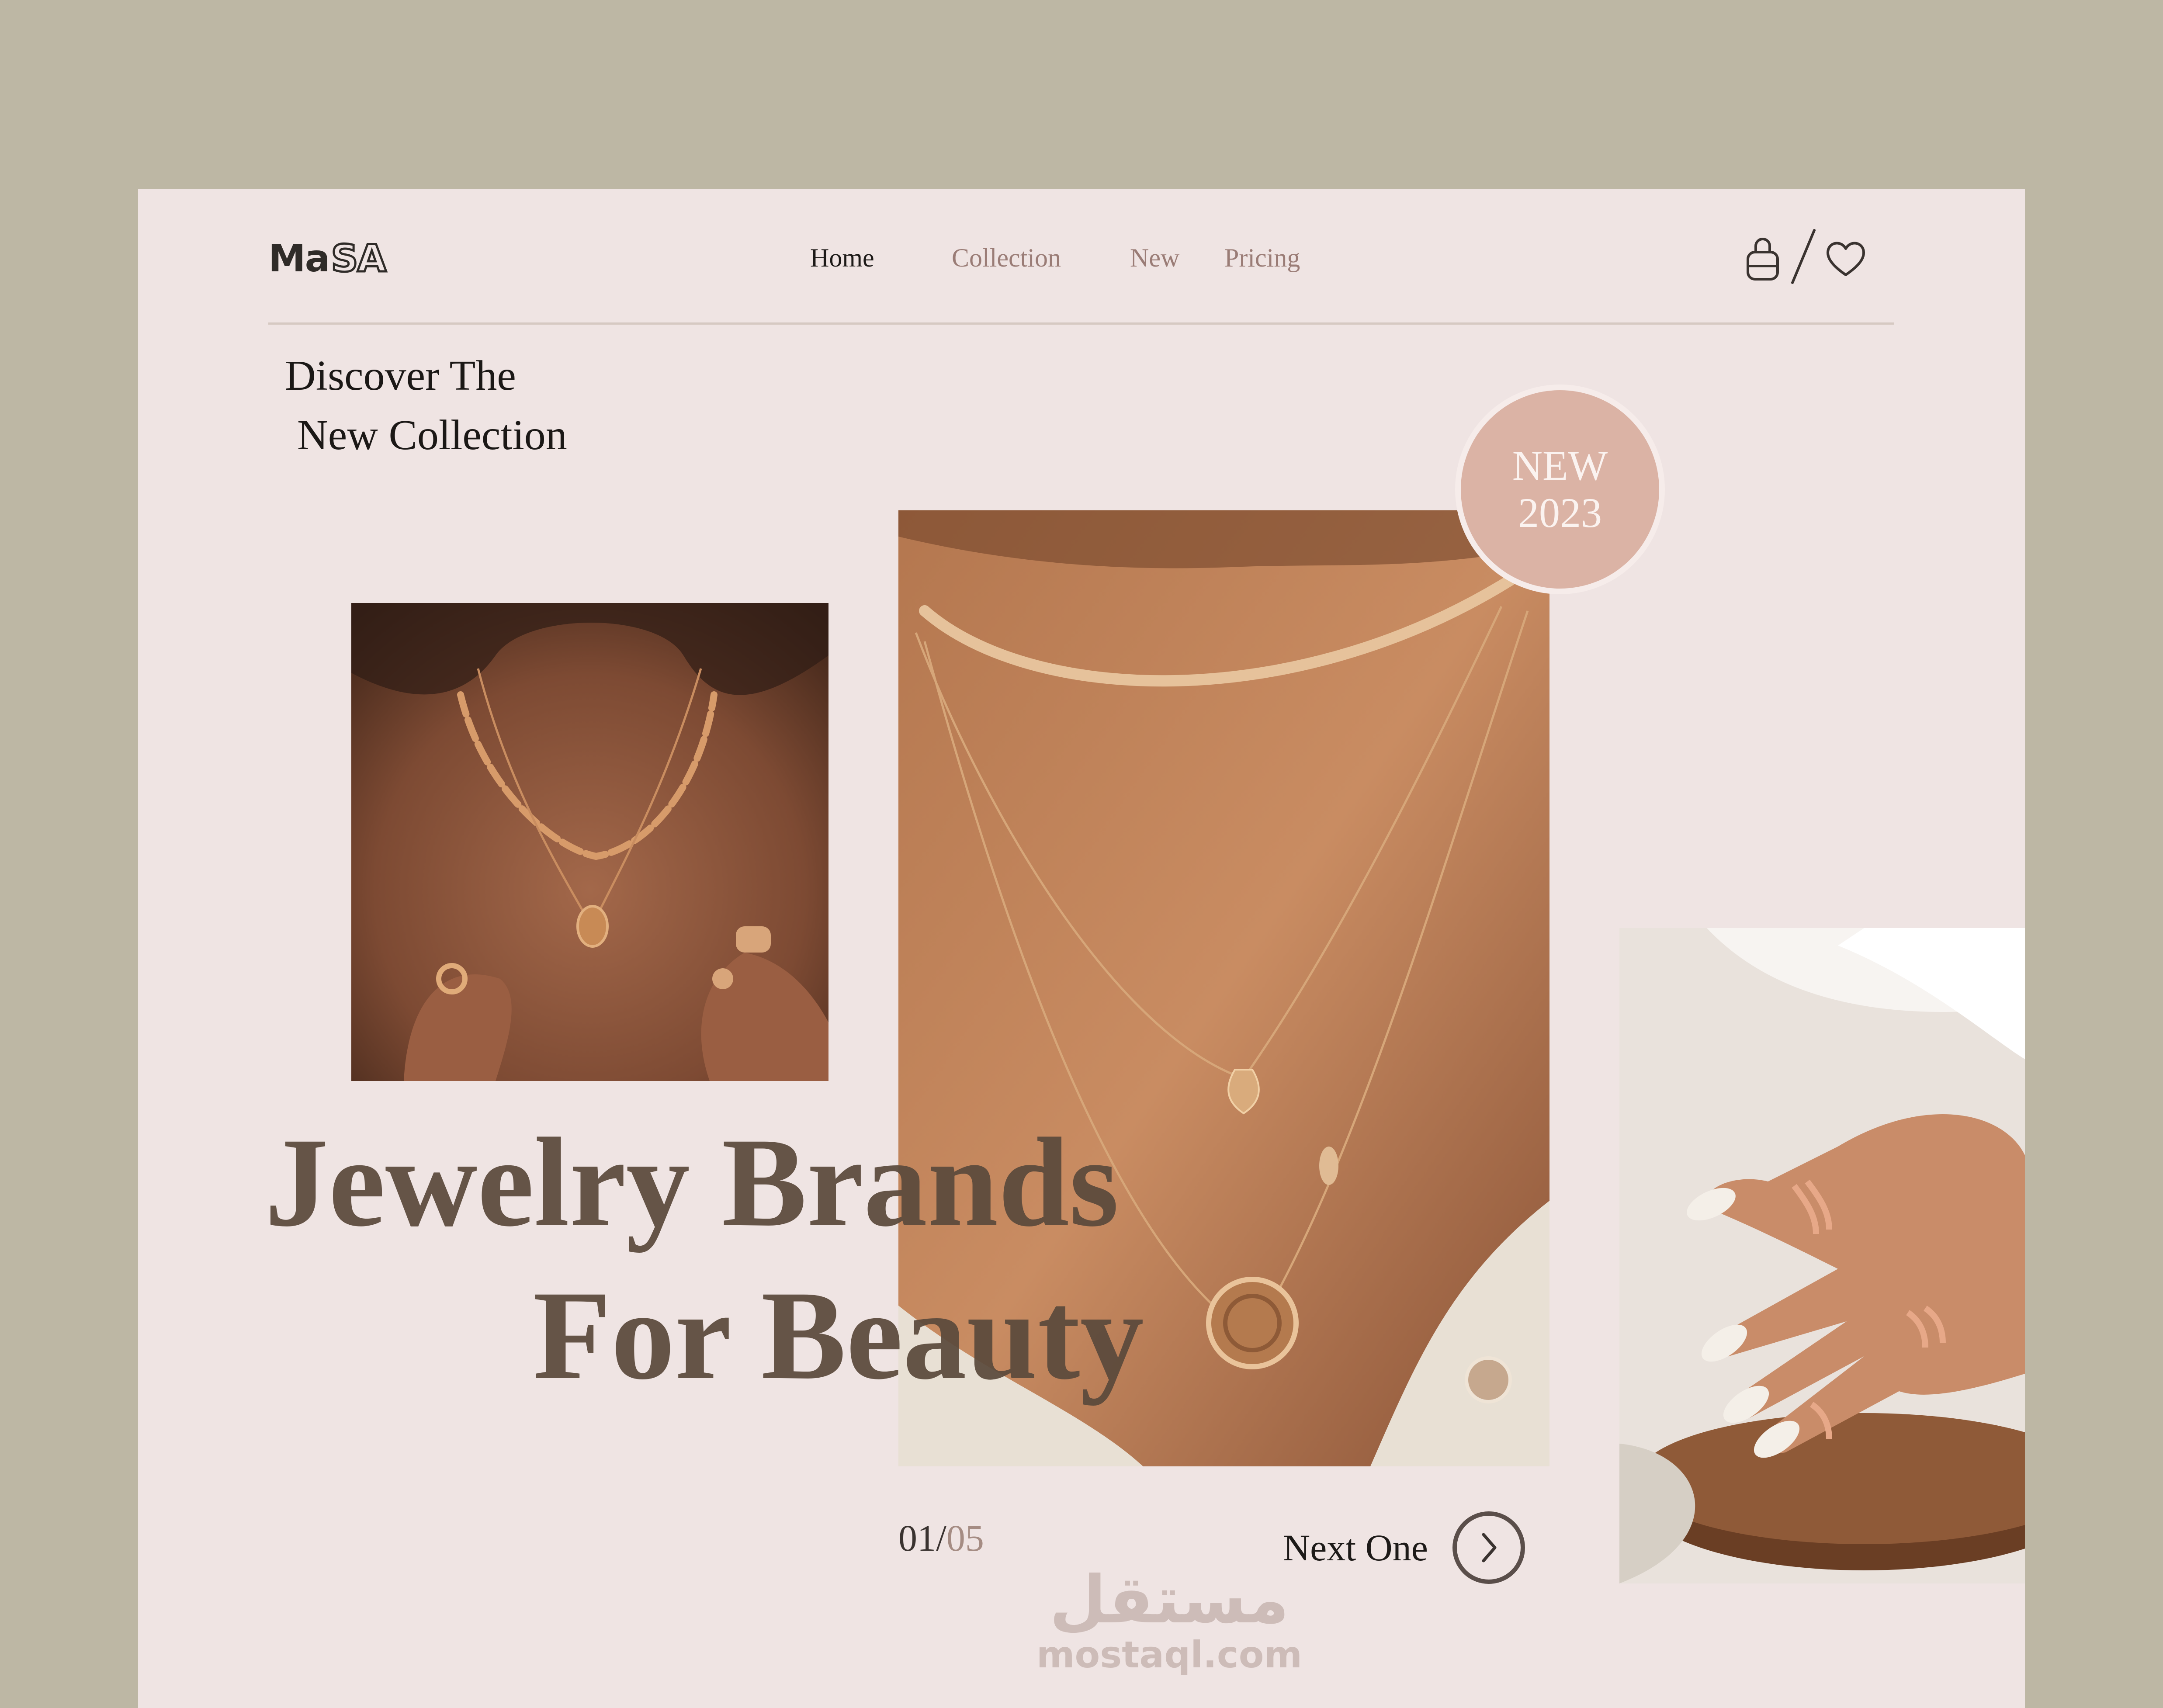 This screenshot has height=1708, width=2163. Describe the element at coordinates (589, 842) in the screenshot. I see `product-image-chain-necklace` at that location.